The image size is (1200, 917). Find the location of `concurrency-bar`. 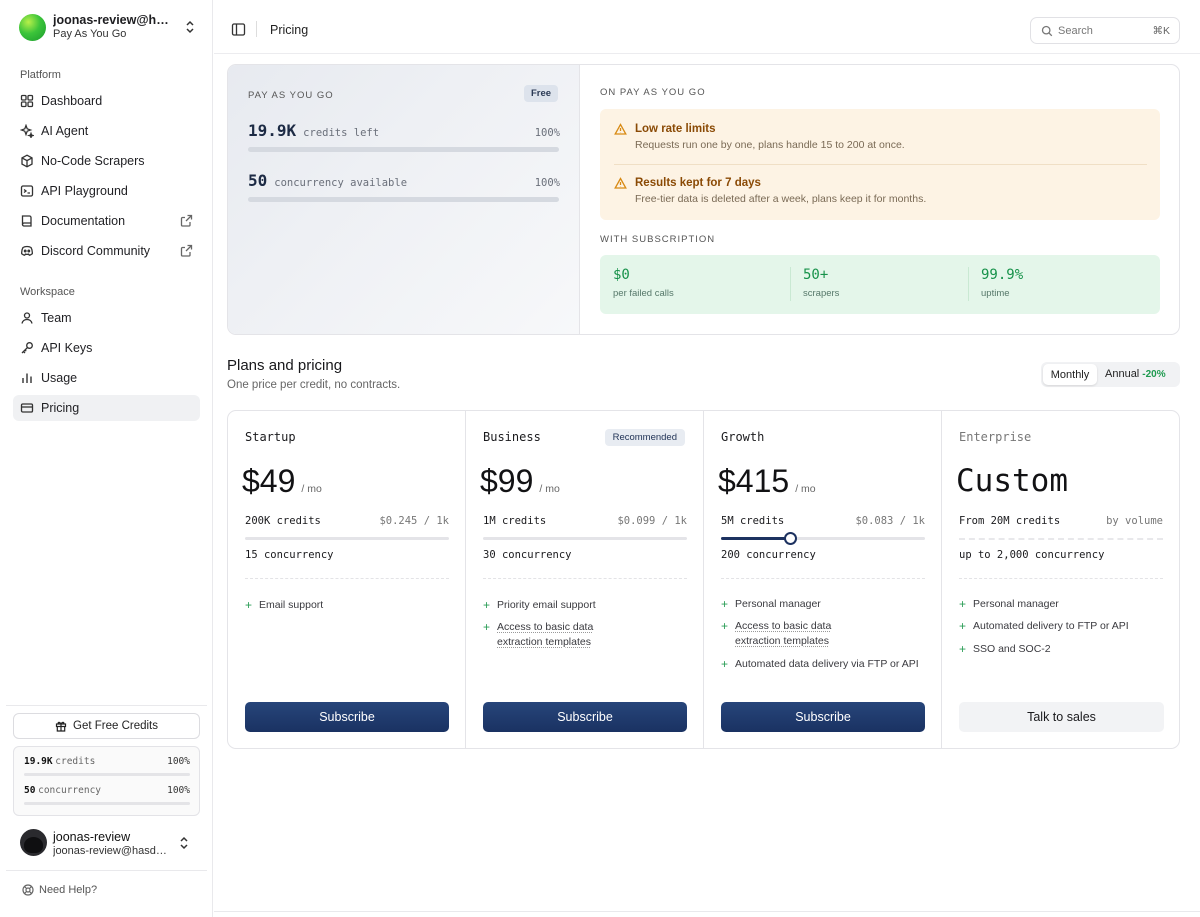

concurrency-bar is located at coordinates (403, 199).